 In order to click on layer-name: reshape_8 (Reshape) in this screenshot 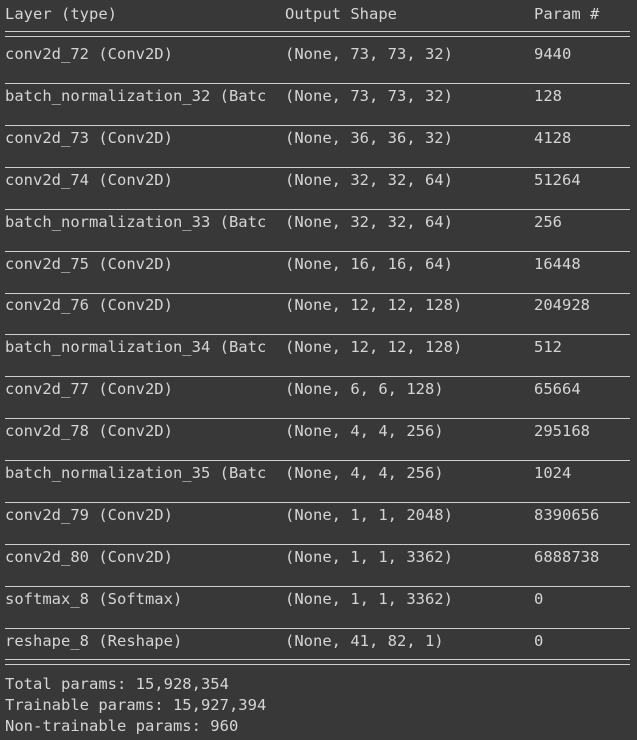, I will do `click(94, 641)`.